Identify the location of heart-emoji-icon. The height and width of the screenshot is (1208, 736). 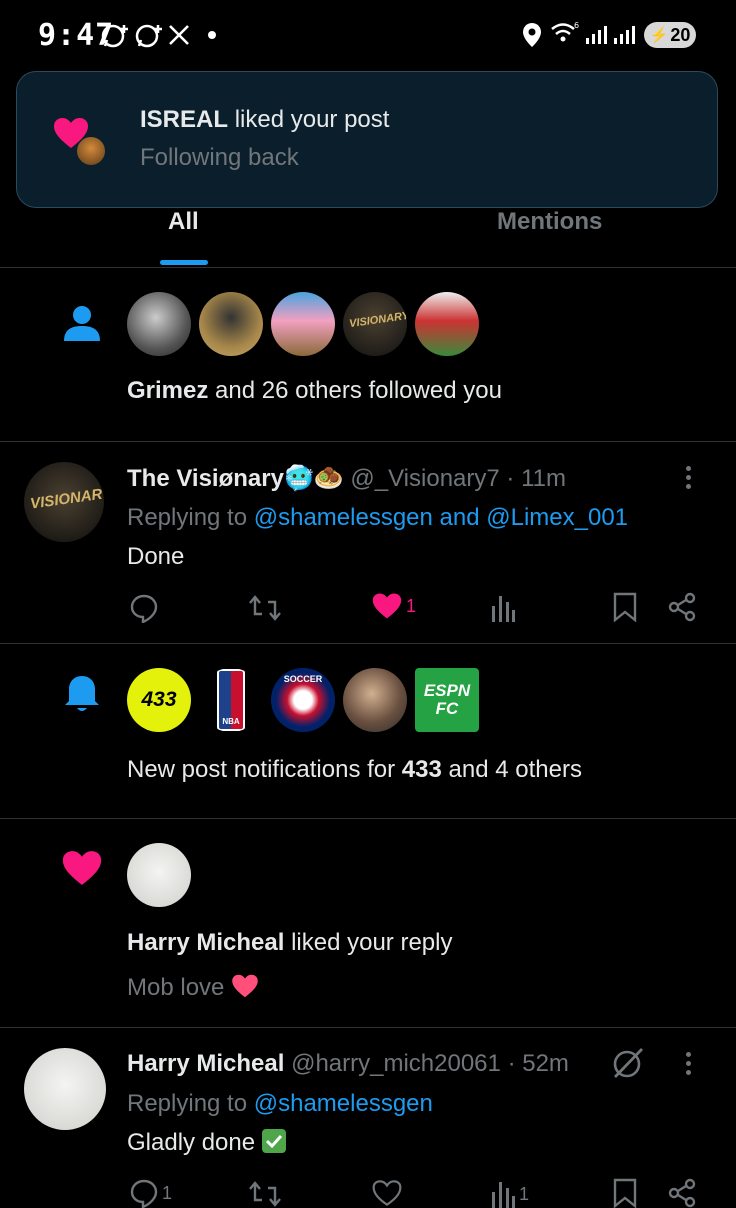
(245, 986).